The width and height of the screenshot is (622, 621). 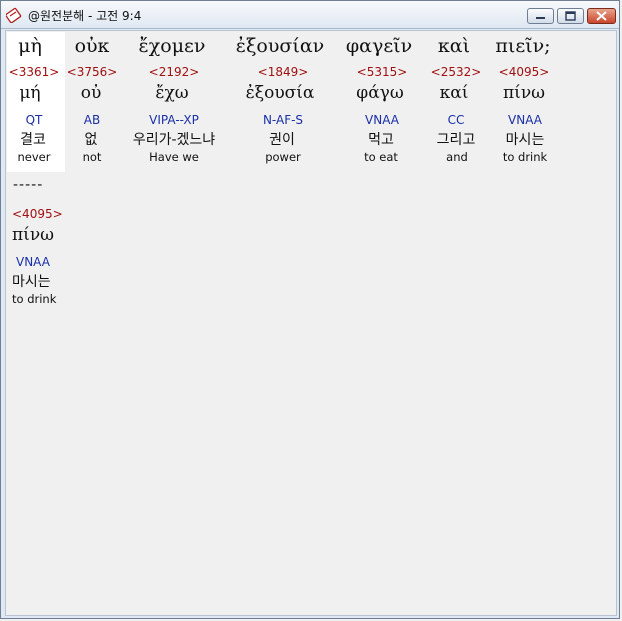 I want to click on parse-code: CC, so click(x=456, y=120).